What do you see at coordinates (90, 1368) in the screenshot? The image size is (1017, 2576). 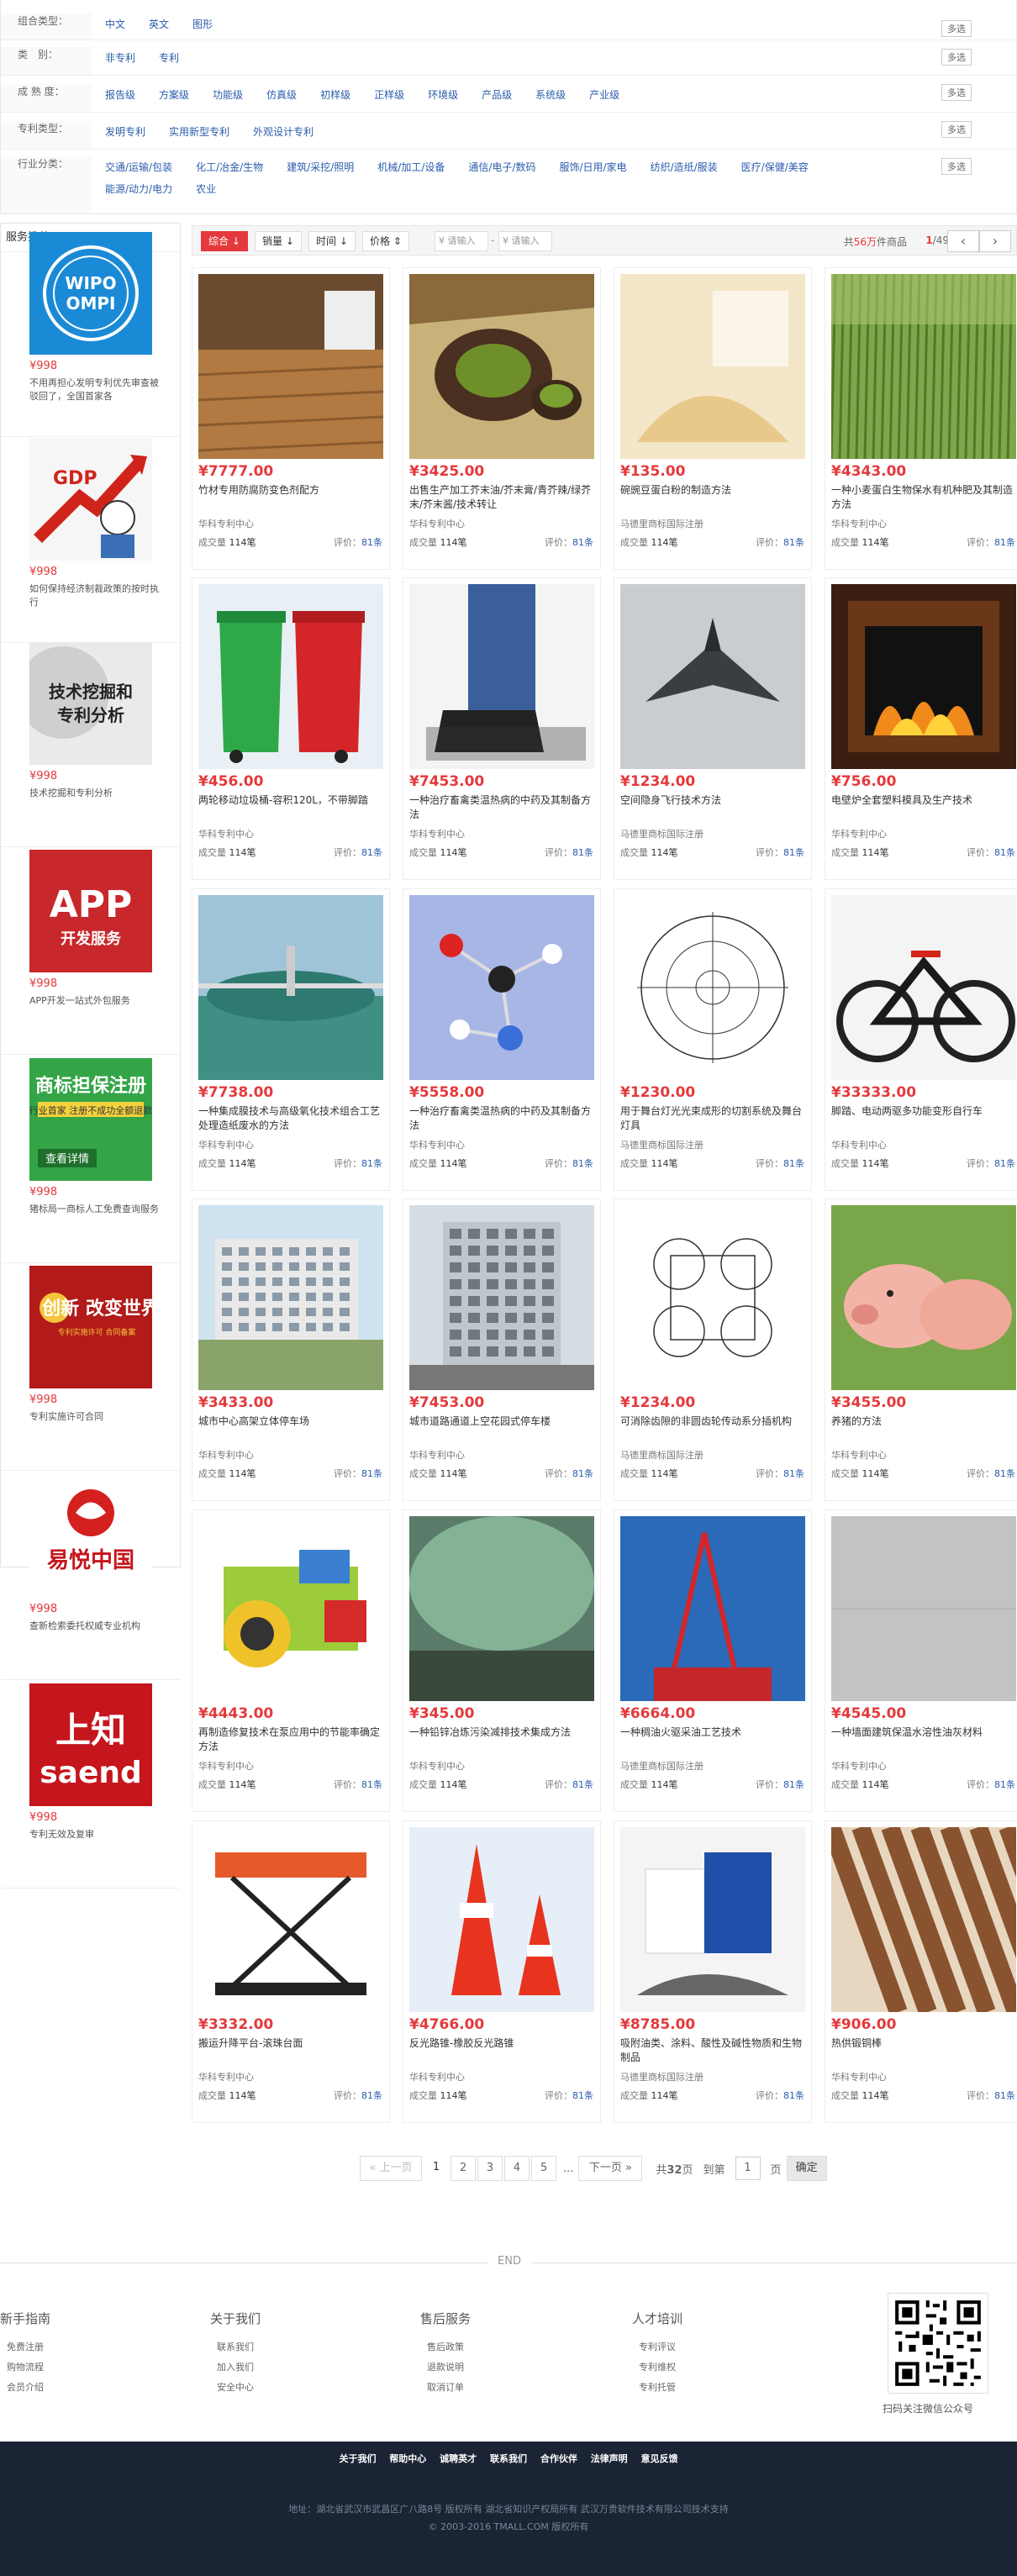 I see `sidebar-item: 创新 改变世界 专利实施许可 合同备案 ¥998 专利实施许可合同` at bounding box center [90, 1368].